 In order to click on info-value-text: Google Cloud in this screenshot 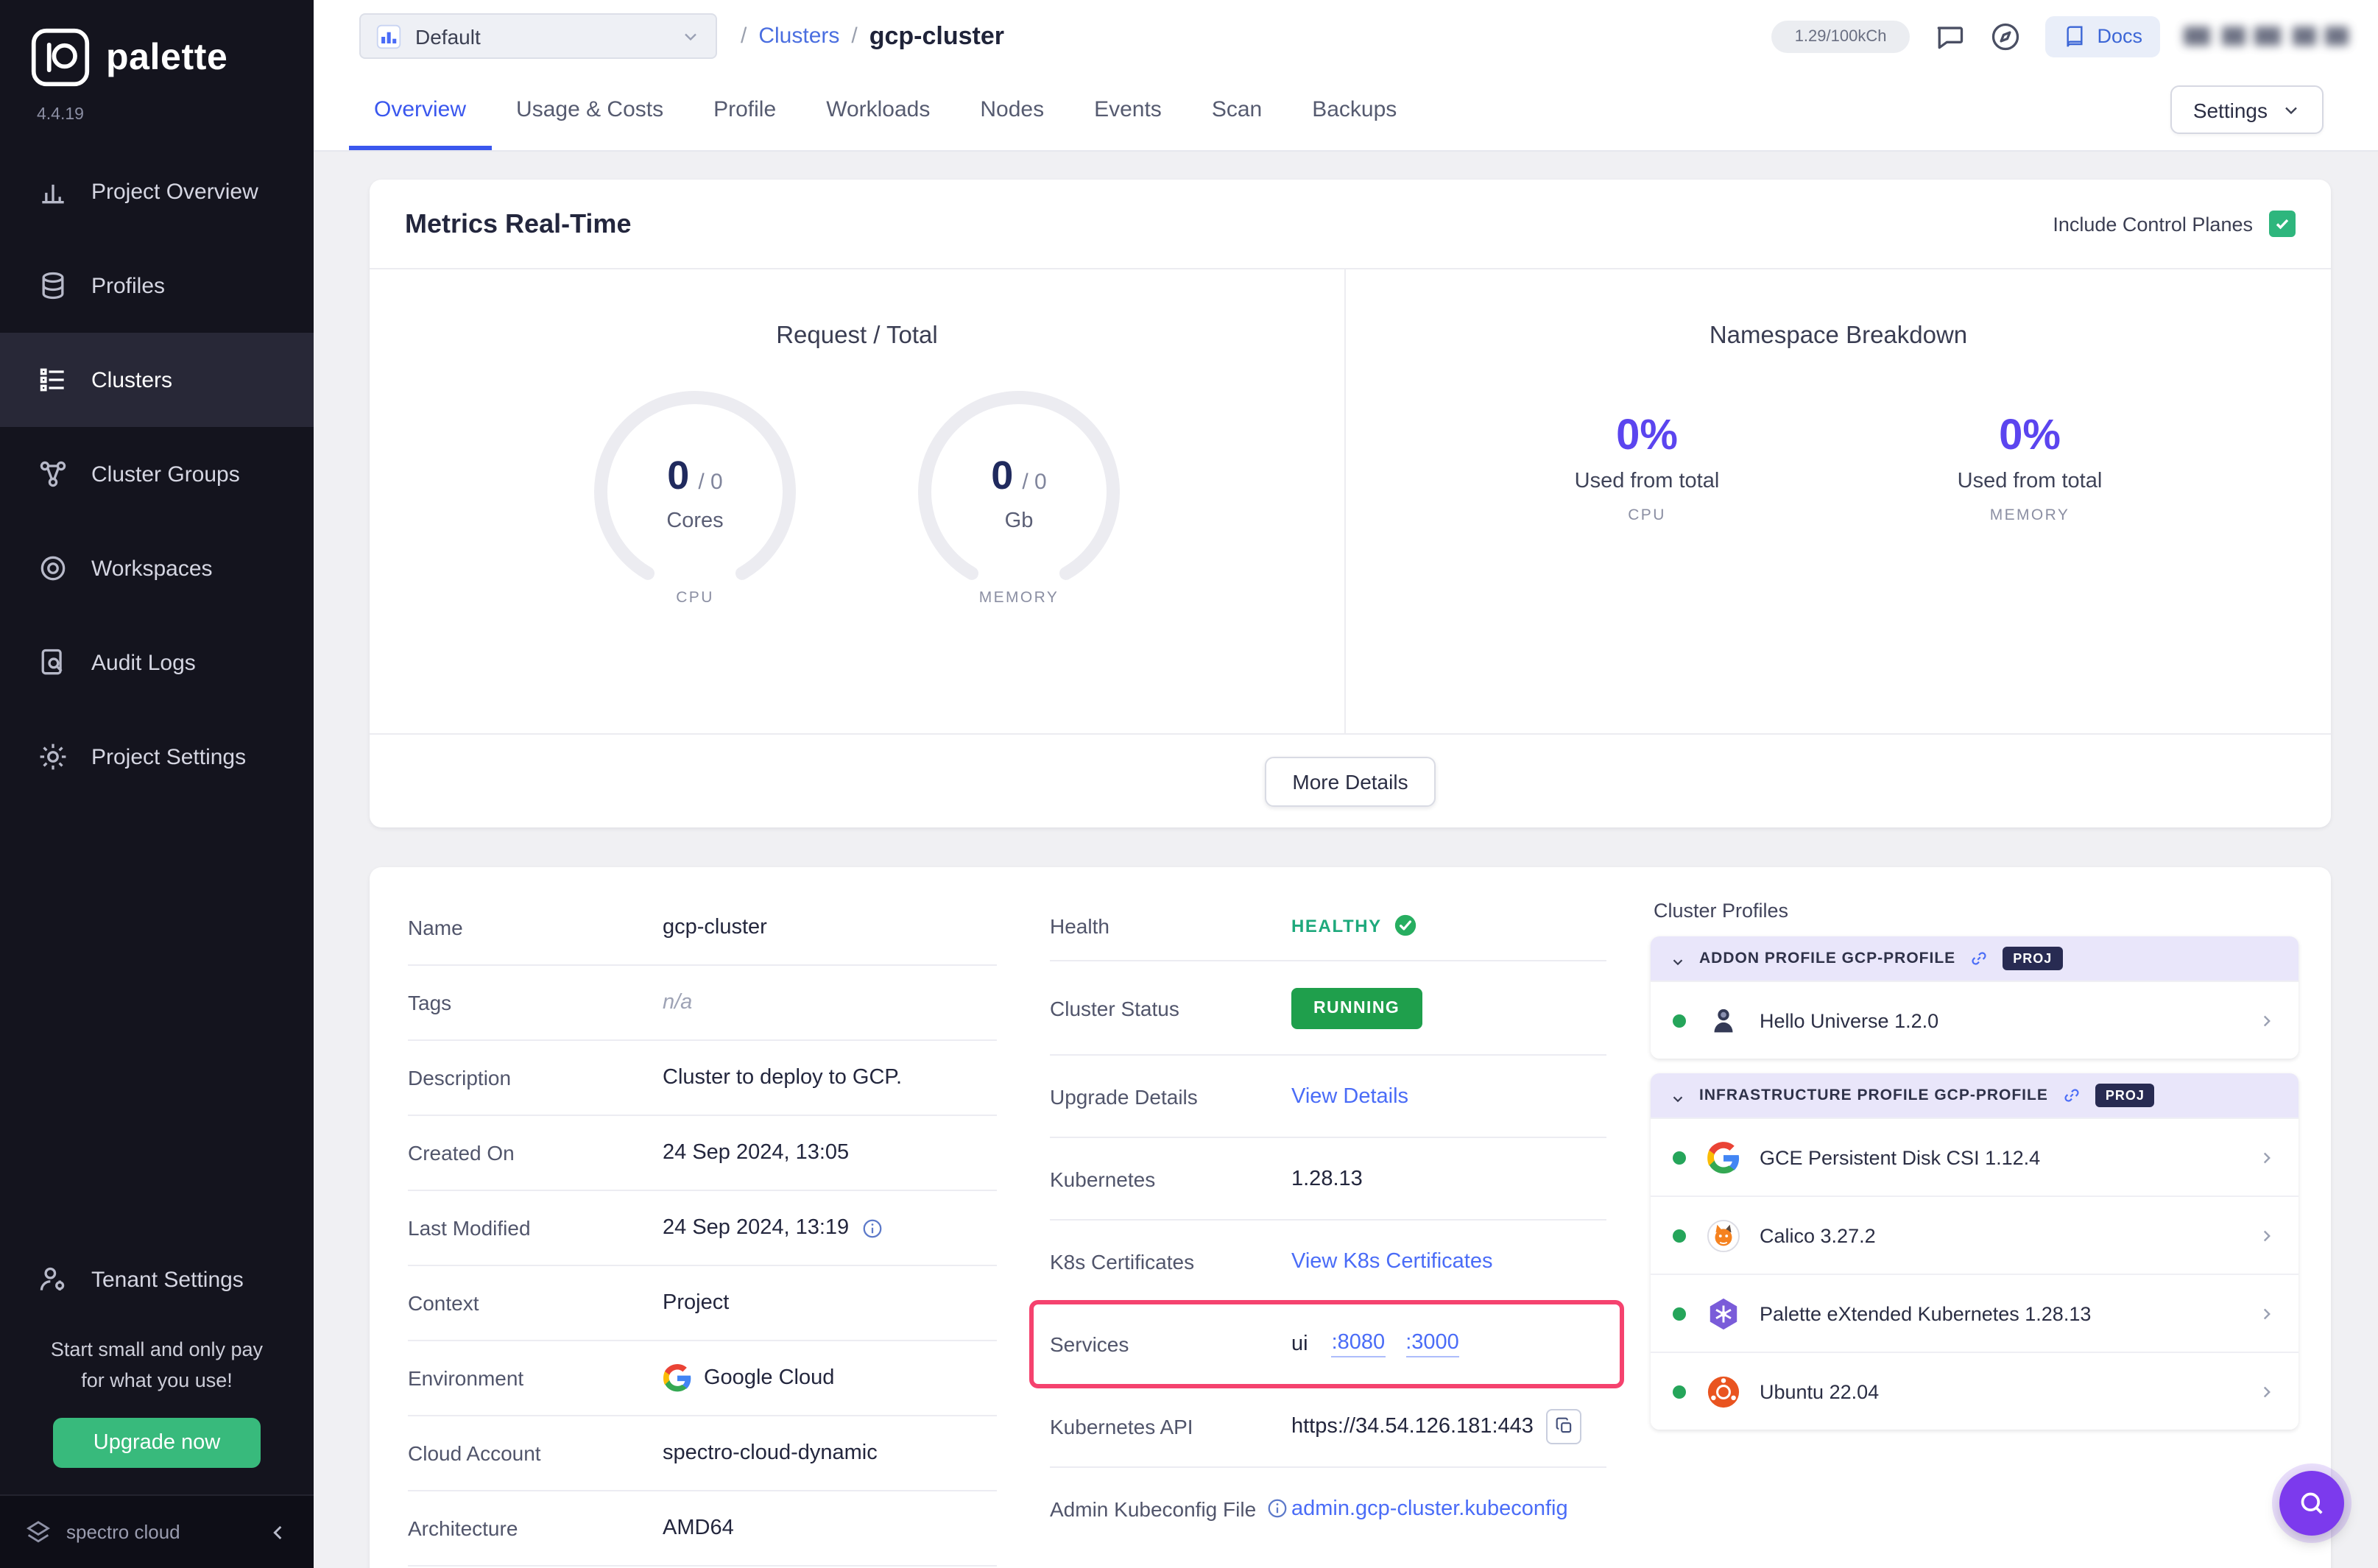, I will do `click(769, 1378)`.